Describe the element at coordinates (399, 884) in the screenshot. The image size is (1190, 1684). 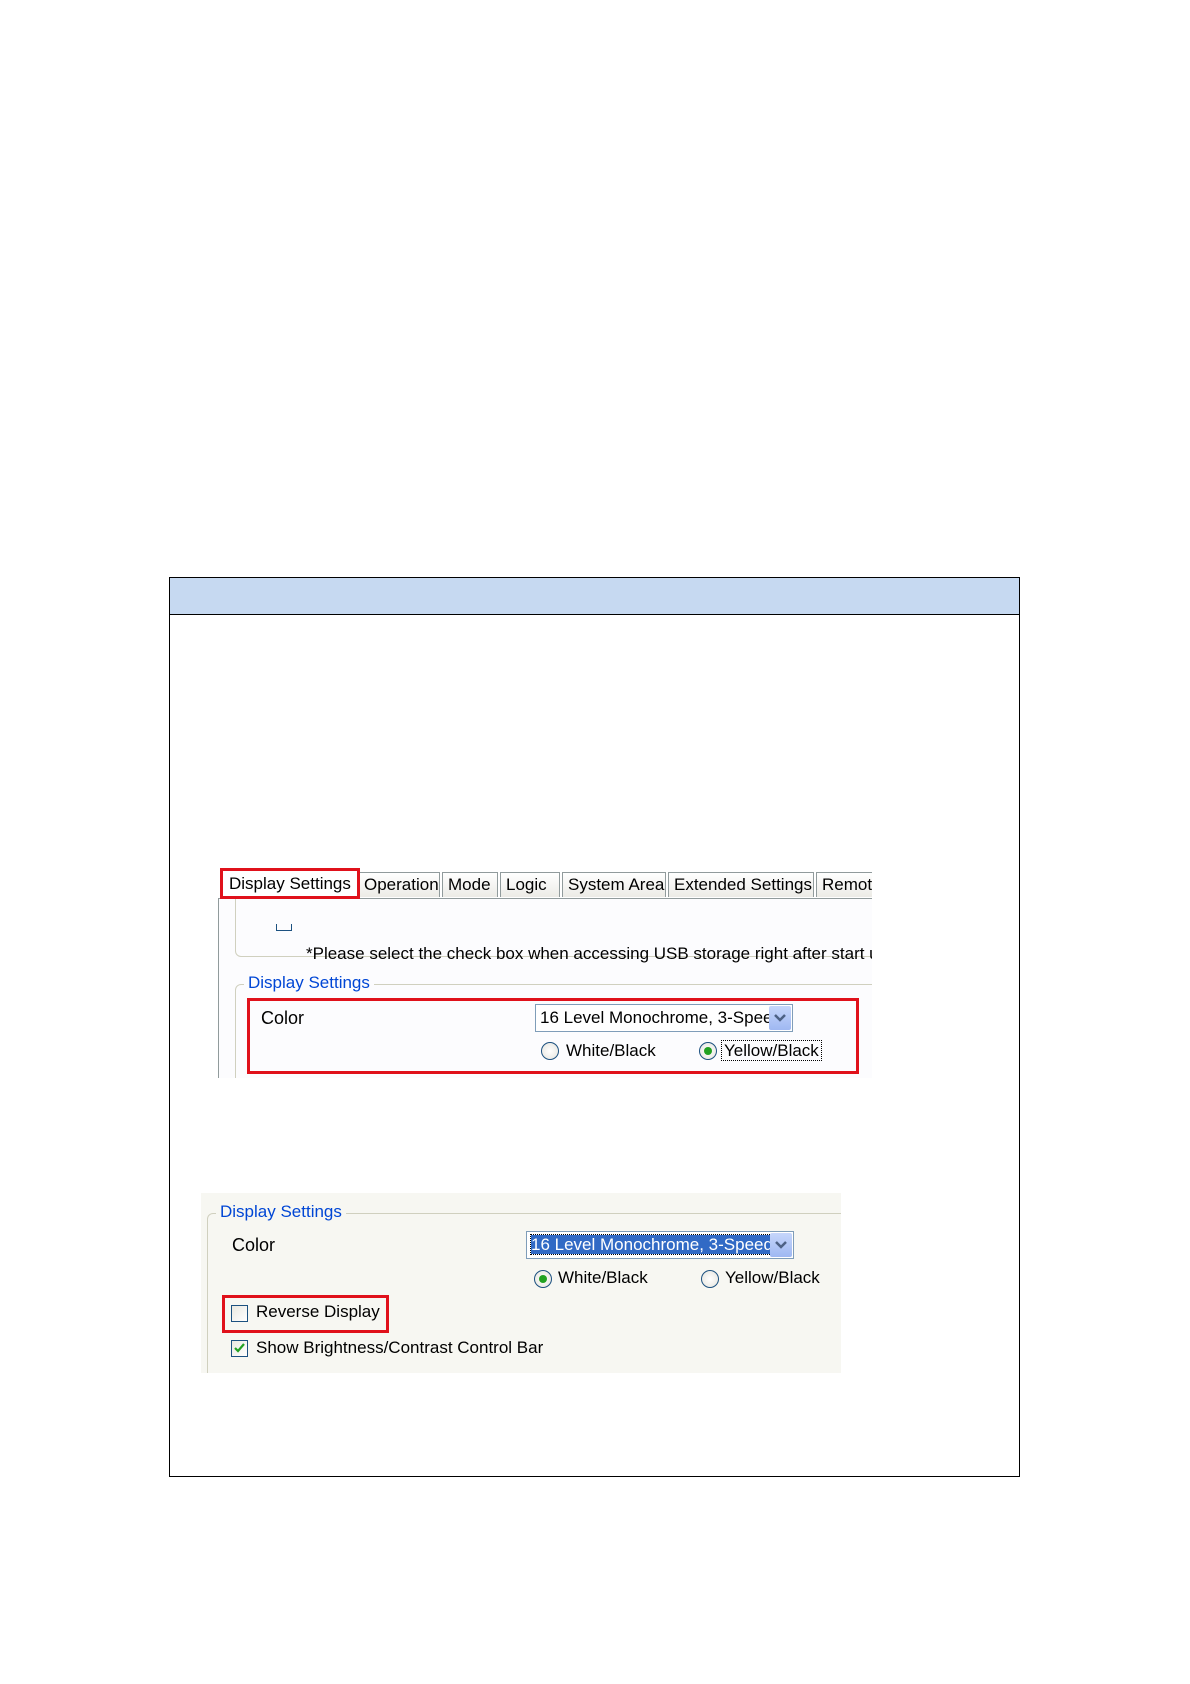
I see `tab-operation: Operation` at that location.